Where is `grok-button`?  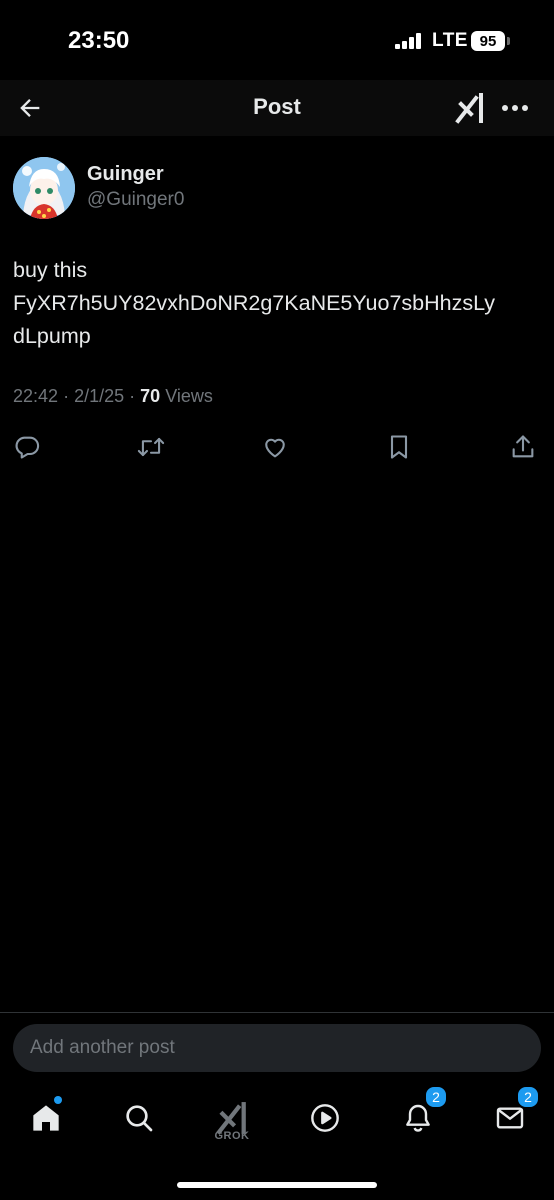 grok-button is located at coordinates (470, 108).